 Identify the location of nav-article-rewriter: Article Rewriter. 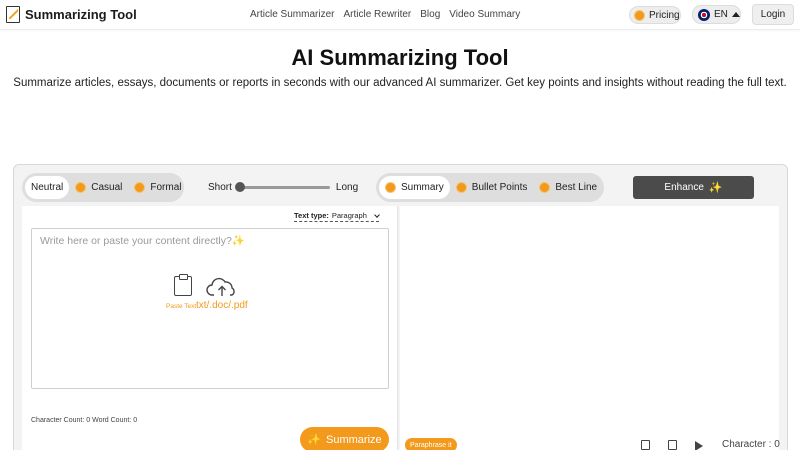
(377, 14).